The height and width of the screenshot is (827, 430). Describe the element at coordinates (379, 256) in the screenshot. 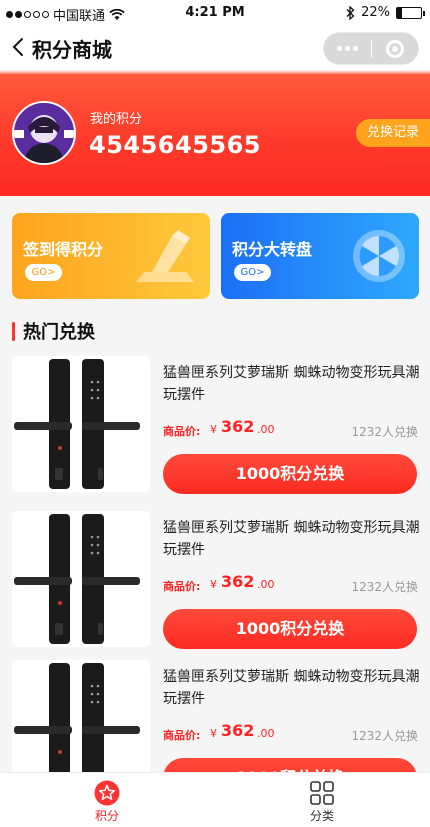

I see `wheel-icon` at that location.